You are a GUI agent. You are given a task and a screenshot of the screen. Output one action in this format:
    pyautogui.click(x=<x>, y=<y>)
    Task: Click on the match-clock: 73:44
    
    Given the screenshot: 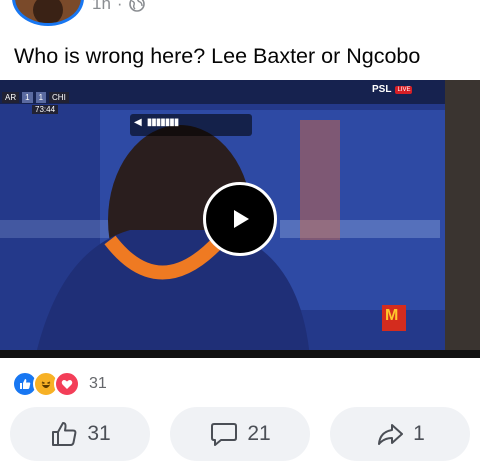 What is the action you would take?
    pyautogui.click(x=45, y=109)
    